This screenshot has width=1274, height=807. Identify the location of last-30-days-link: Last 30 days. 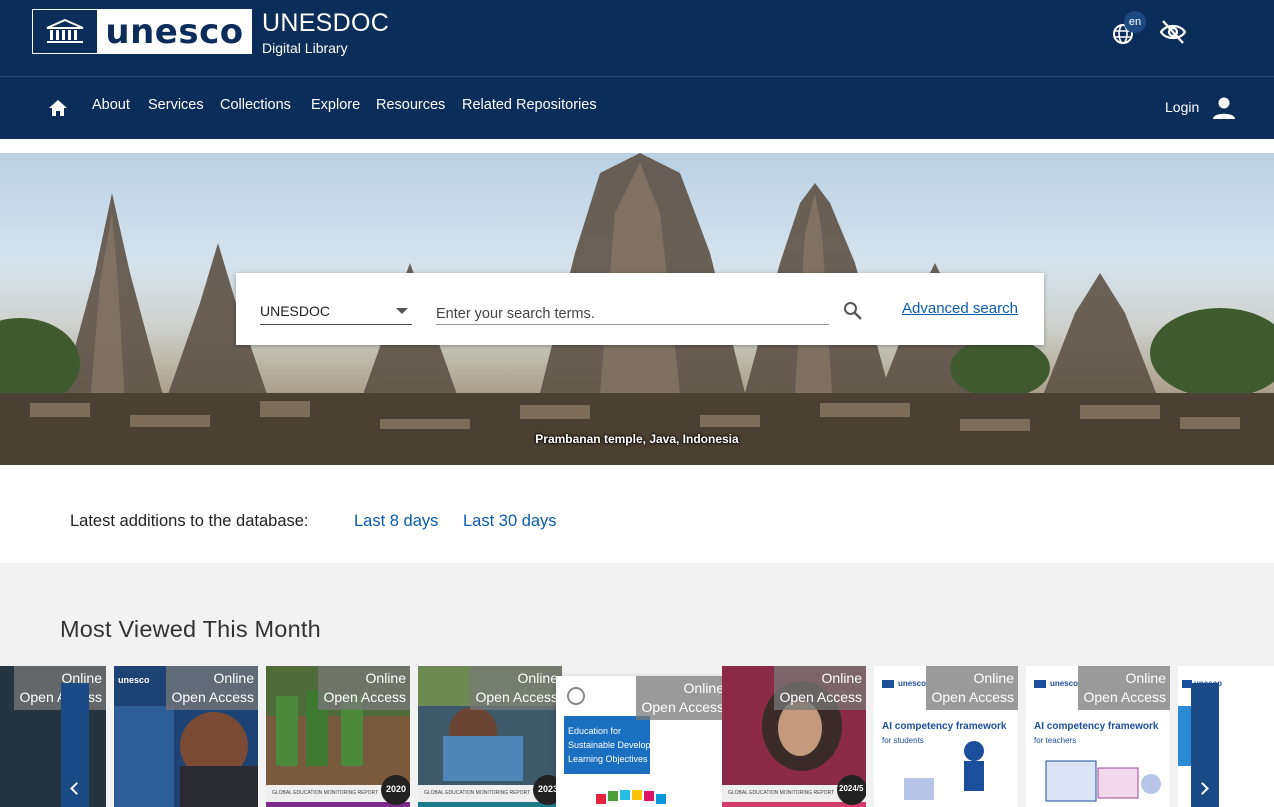
(510, 521).